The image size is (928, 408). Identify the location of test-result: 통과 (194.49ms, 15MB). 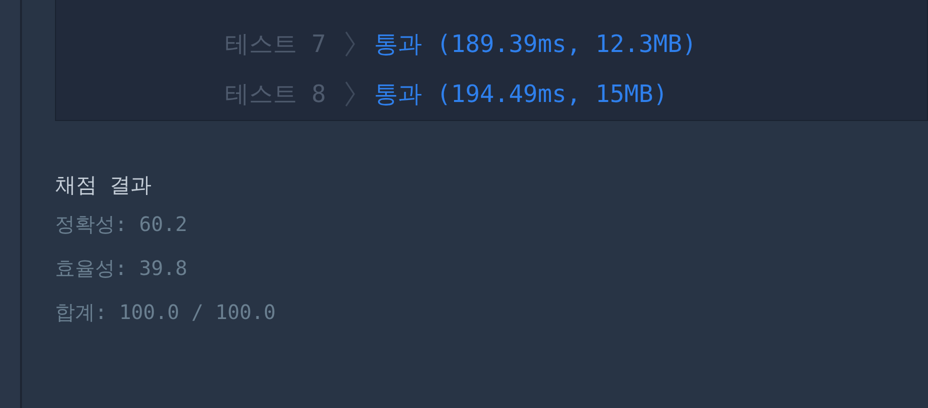
(521, 94).